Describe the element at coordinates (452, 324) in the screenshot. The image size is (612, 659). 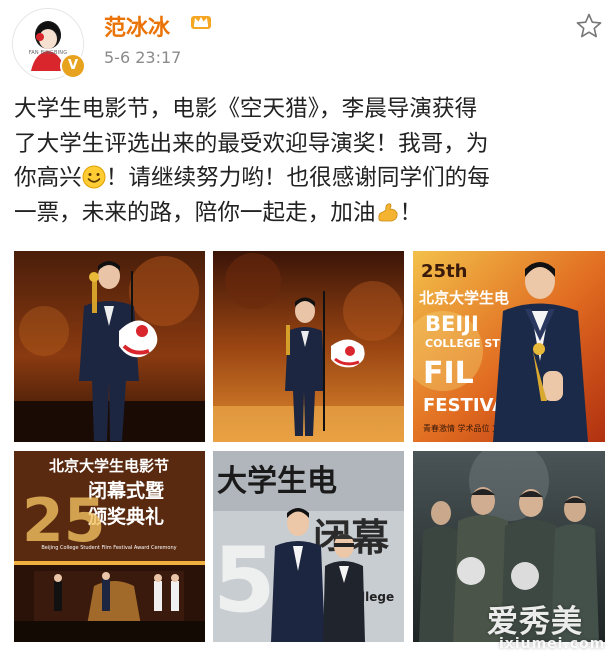
I see `backdrop-text-beiji: BEIJI` at that location.